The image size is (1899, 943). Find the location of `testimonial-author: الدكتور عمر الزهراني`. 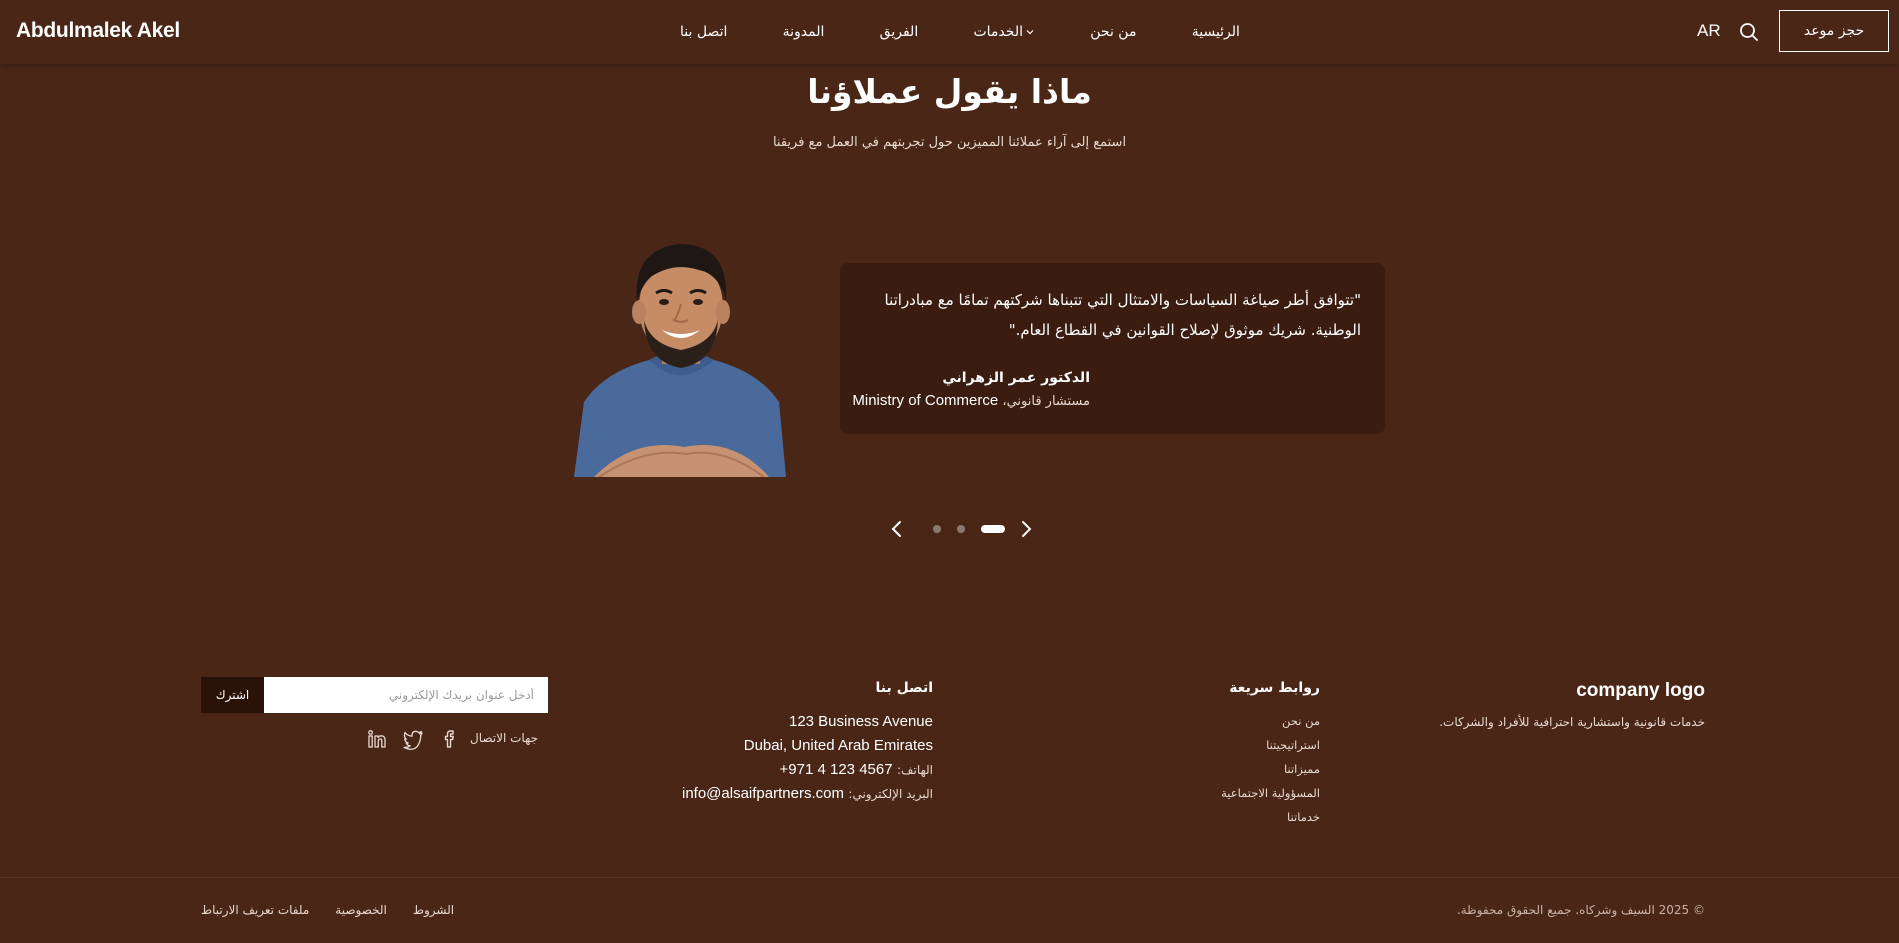

testimonial-author: الدكتور عمر الزهراني is located at coordinates (1016, 378).